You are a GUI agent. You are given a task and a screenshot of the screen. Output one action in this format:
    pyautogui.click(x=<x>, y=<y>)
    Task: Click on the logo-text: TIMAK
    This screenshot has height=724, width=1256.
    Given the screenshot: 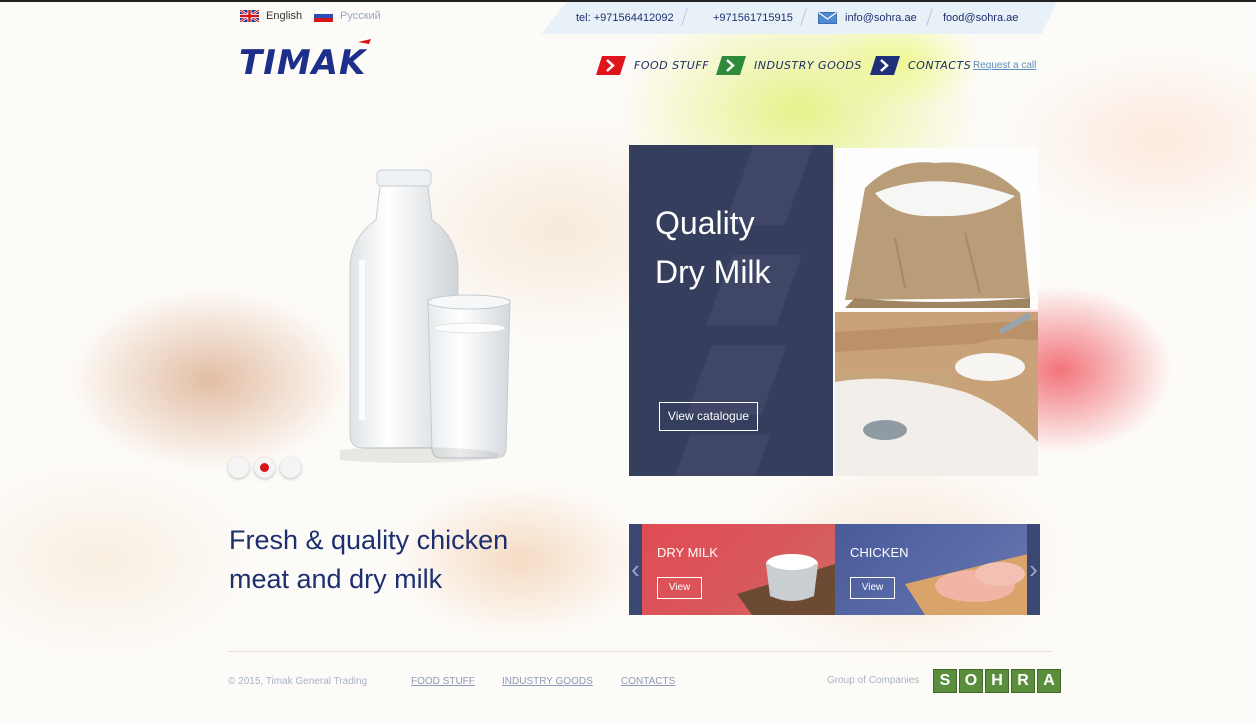 What is the action you would take?
    pyautogui.click(x=303, y=61)
    